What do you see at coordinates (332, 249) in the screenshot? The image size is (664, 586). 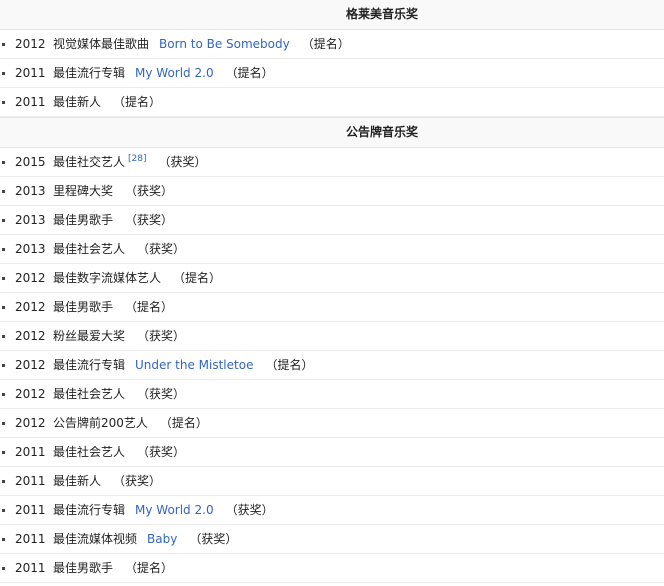 I see `award-row: 2013 最佳社会艺人 （获奖）` at bounding box center [332, 249].